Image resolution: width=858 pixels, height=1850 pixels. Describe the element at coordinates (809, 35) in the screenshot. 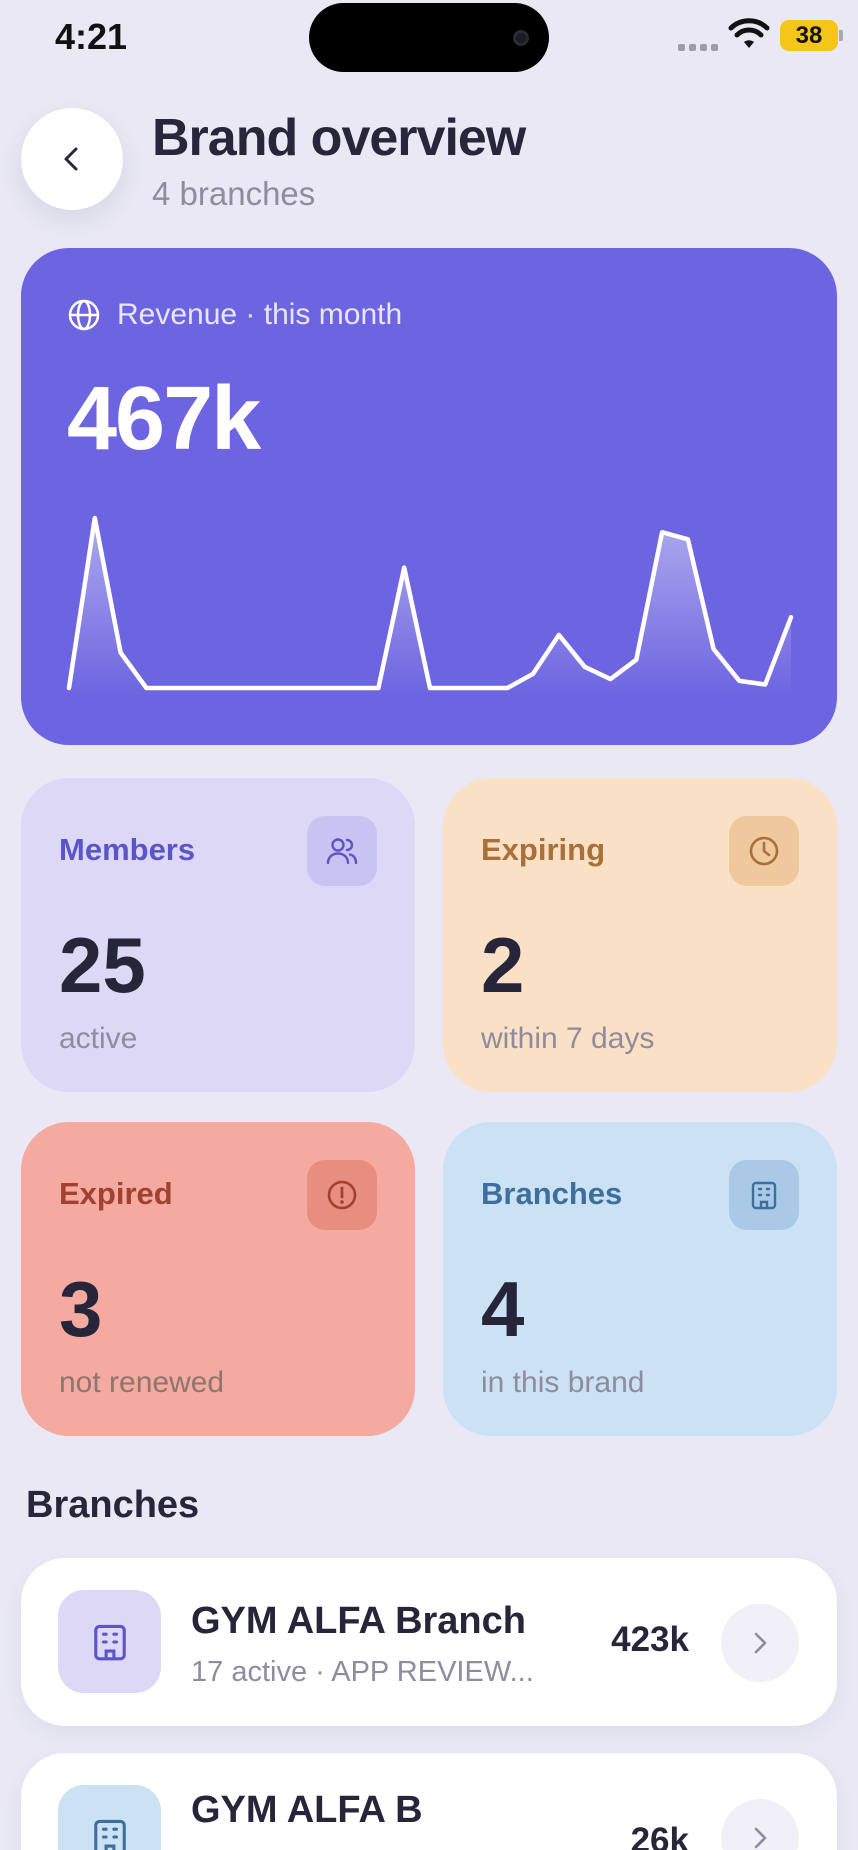

I see `battery-level: 38` at that location.